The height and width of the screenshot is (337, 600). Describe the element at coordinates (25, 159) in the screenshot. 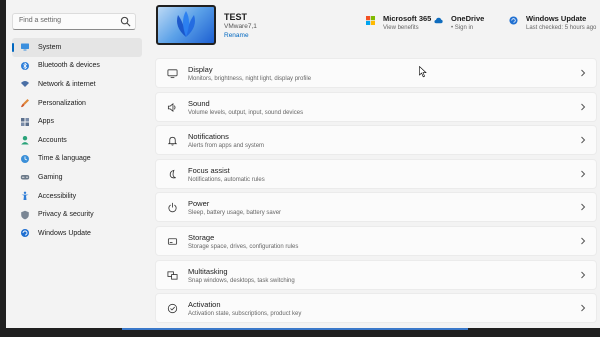

I see `globe-clock-icon` at that location.